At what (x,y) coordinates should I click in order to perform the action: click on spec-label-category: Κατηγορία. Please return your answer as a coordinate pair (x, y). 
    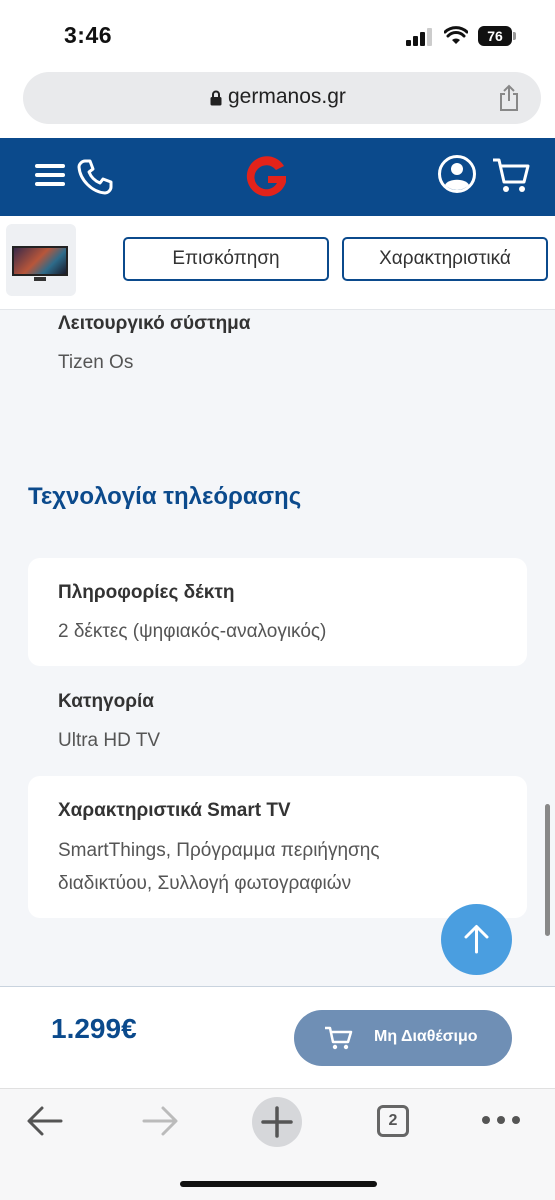
    Looking at the image, I should click on (106, 701).